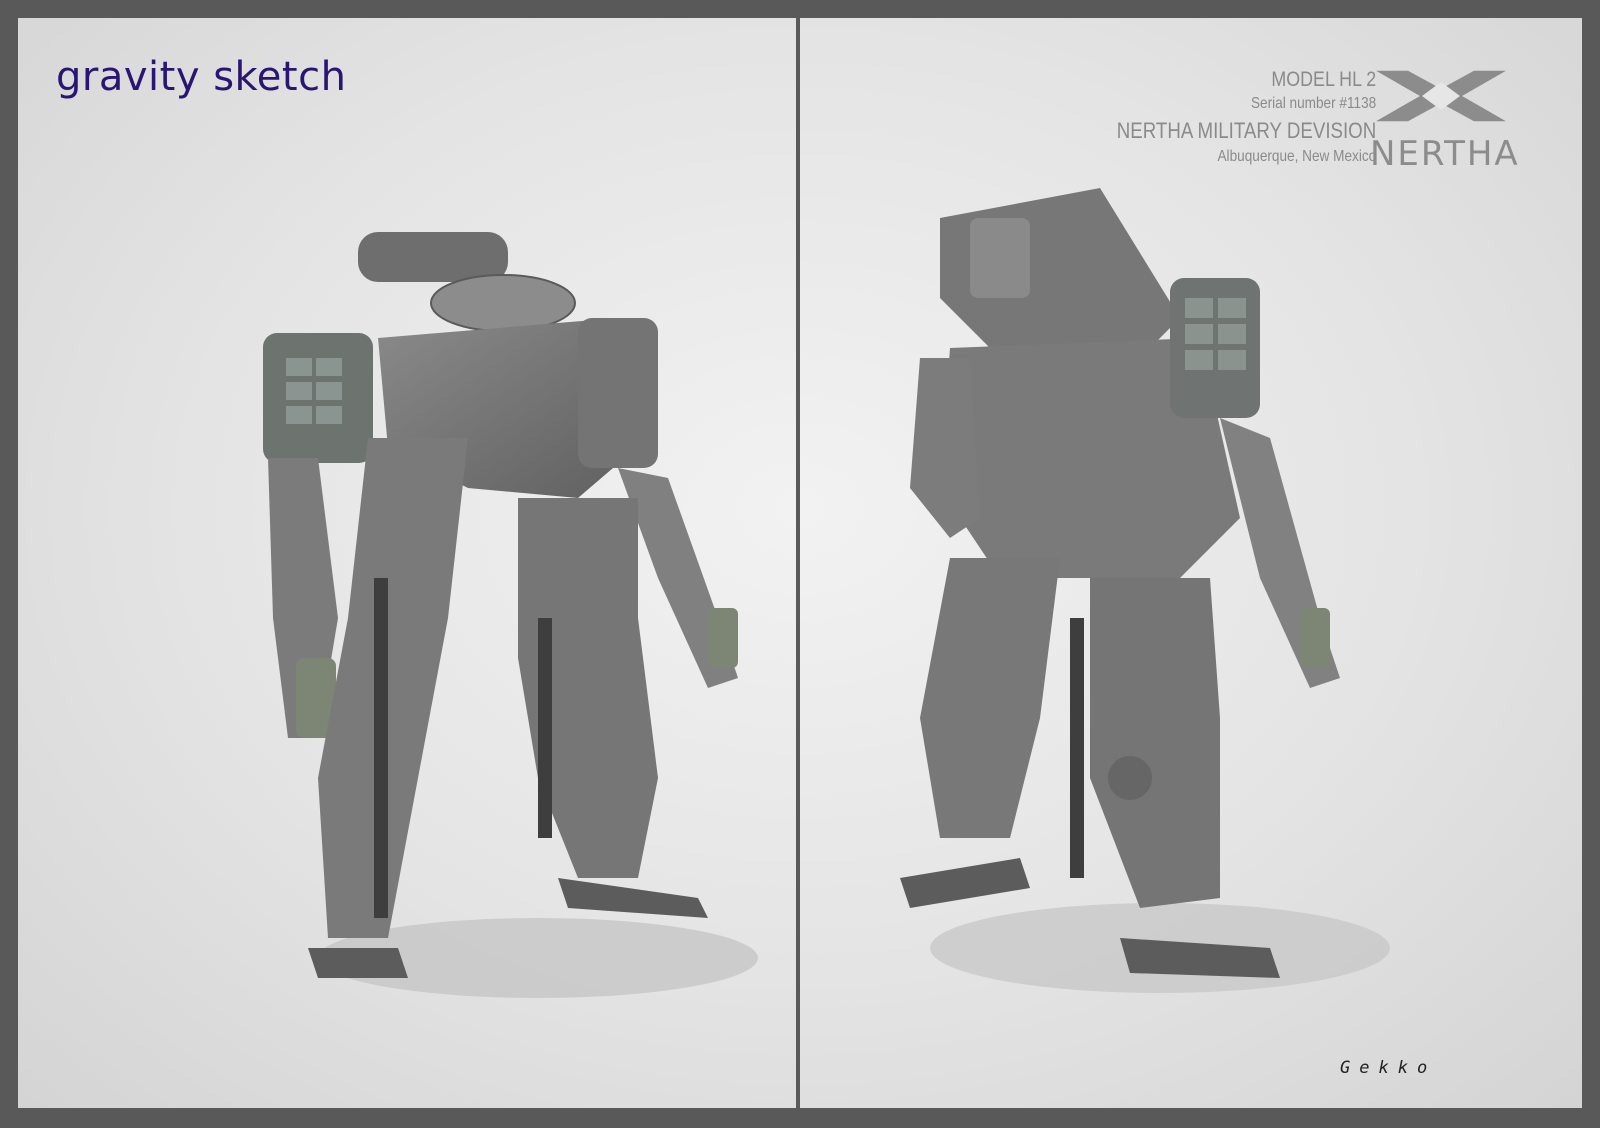 Image resolution: width=1600 pixels, height=1128 pixels. What do you see at coordinates (1296, 156) in the screenshot?
I see `location: Albuquerque, New Mexico` at bounding box center [1296, 156].